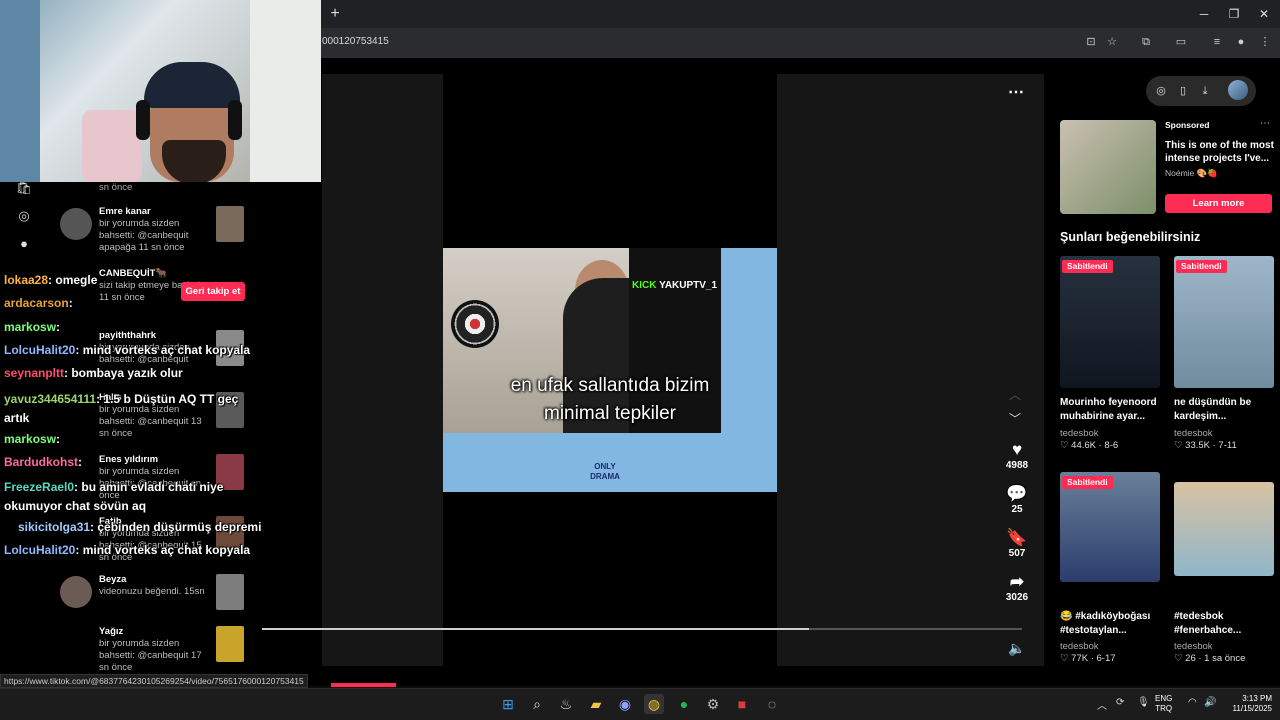 Image resolution: width=1280 pixels, height=720 pixels. Describe the element at coordinates (1161, 91) in the screenshot. I see `coin-icon: ◎` at that location.